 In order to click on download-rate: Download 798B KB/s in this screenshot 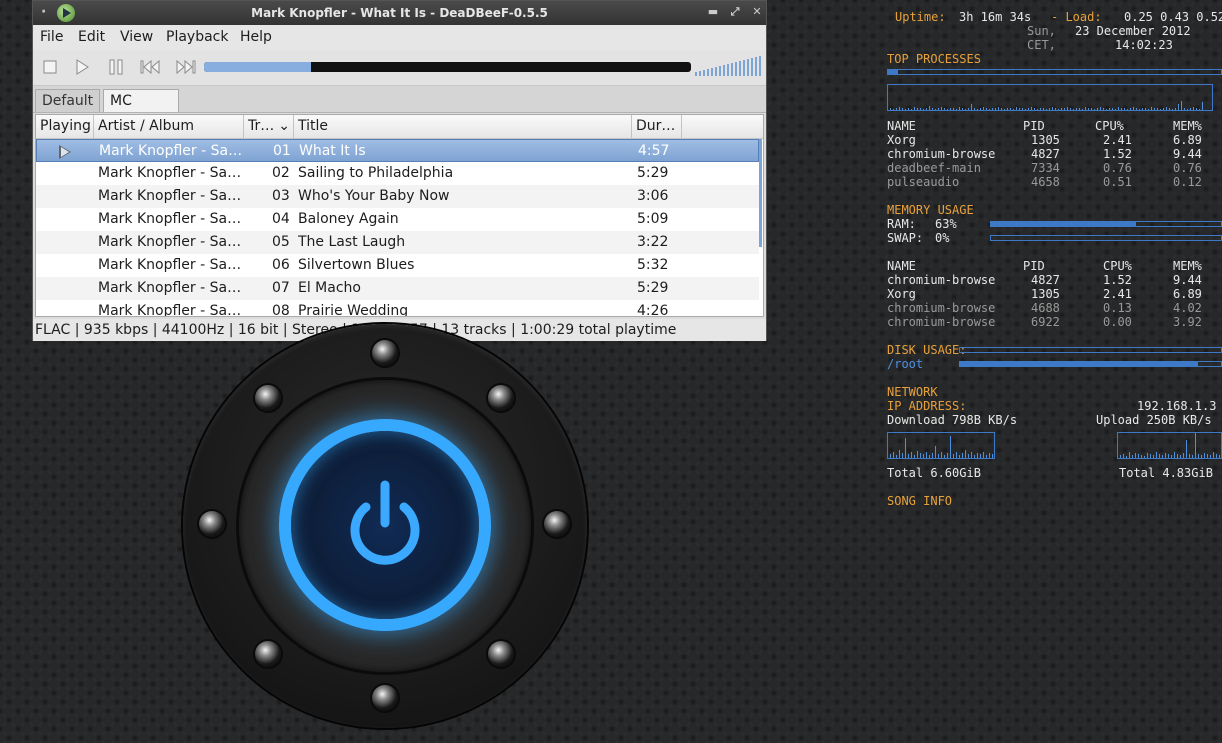, I will do `click(952, 420)`.